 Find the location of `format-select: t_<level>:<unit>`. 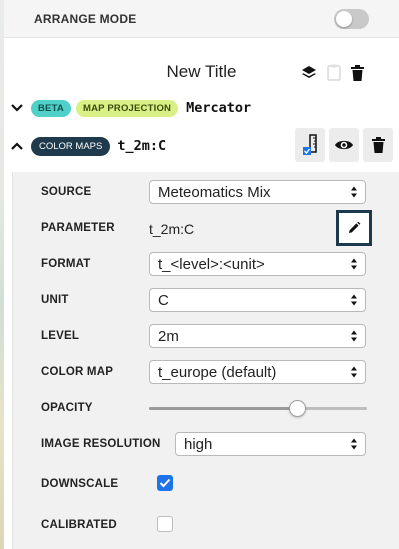

format-select: t_<level>:<unit> is located at coordinates (257, 264).